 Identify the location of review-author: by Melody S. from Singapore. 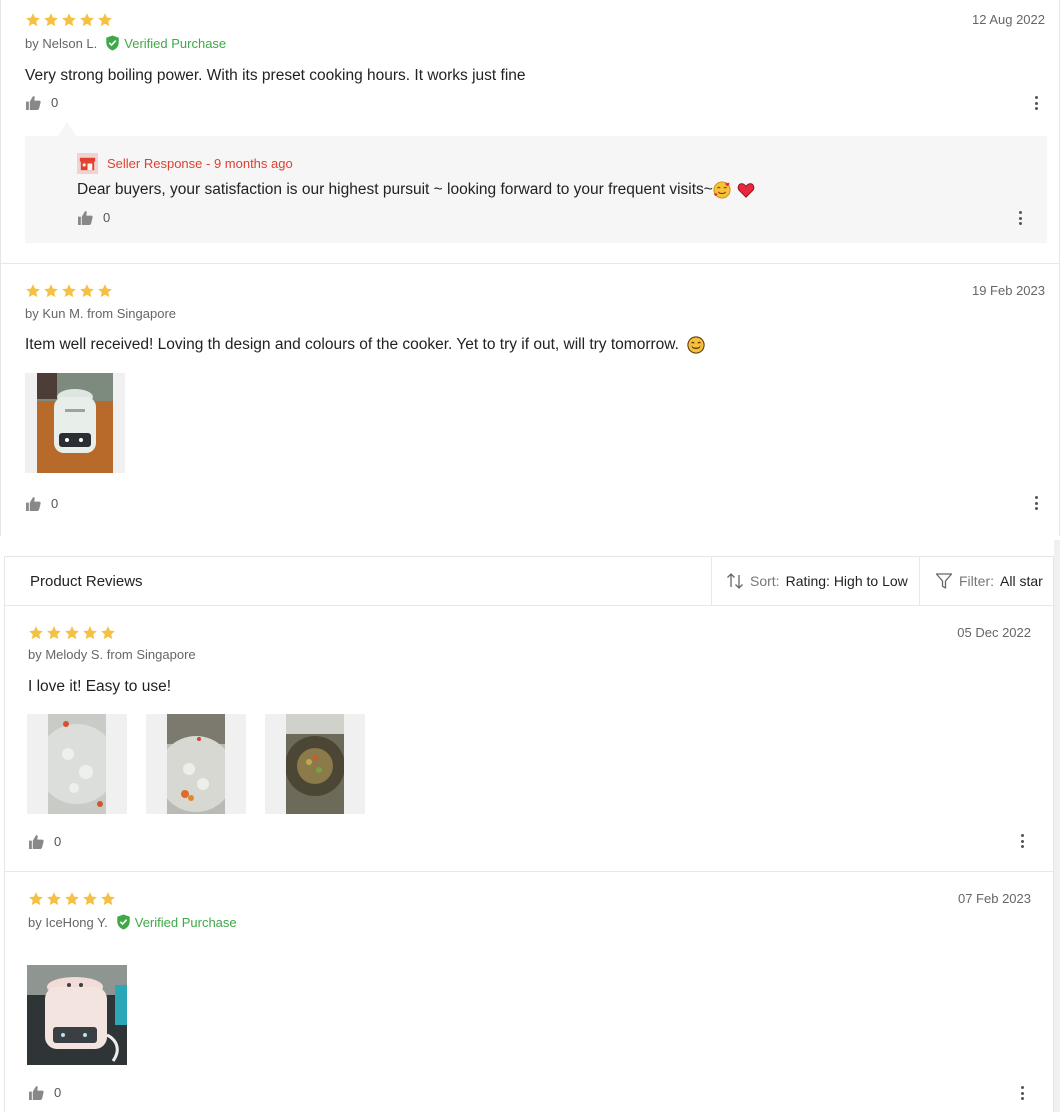
(112, 654).